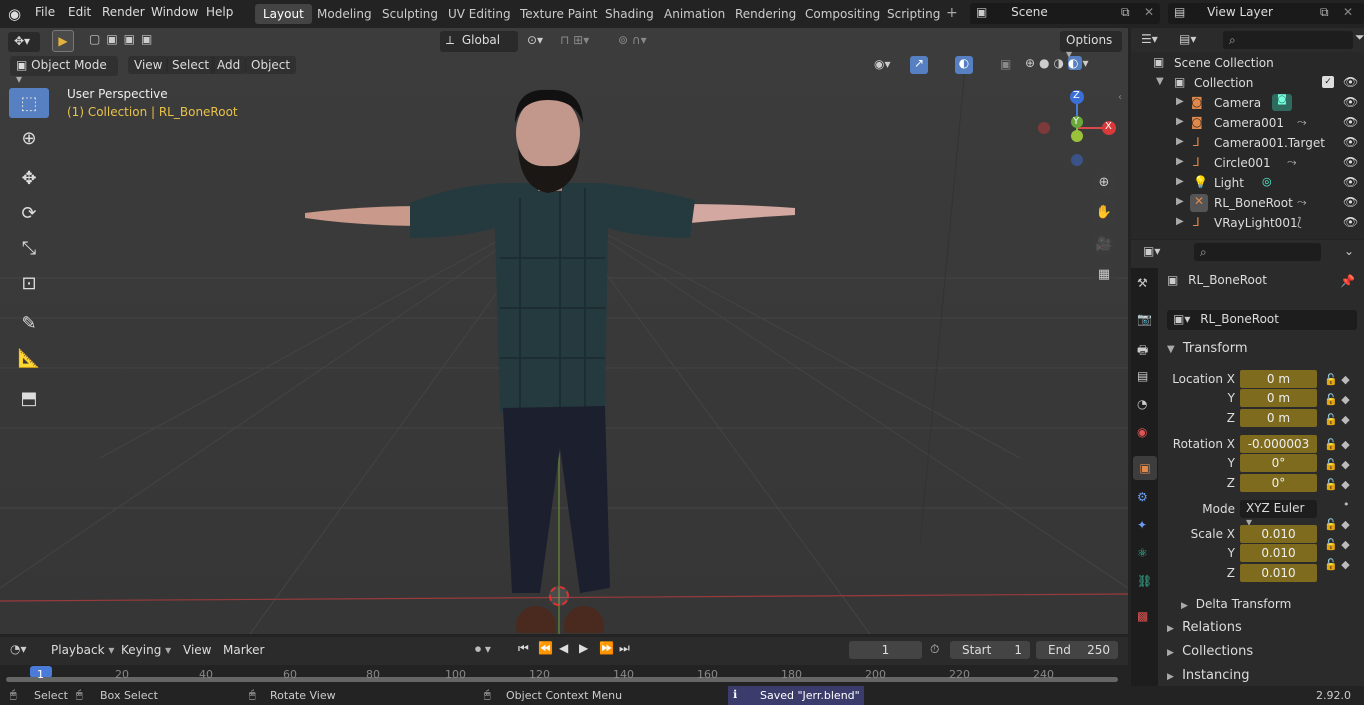 The height and width of the screenshot is (705, 1364). What do you see at coordinates (765, 14) in the screenshot?
I see `tab-rendering: Rendering` at bounding box center [765, 14].